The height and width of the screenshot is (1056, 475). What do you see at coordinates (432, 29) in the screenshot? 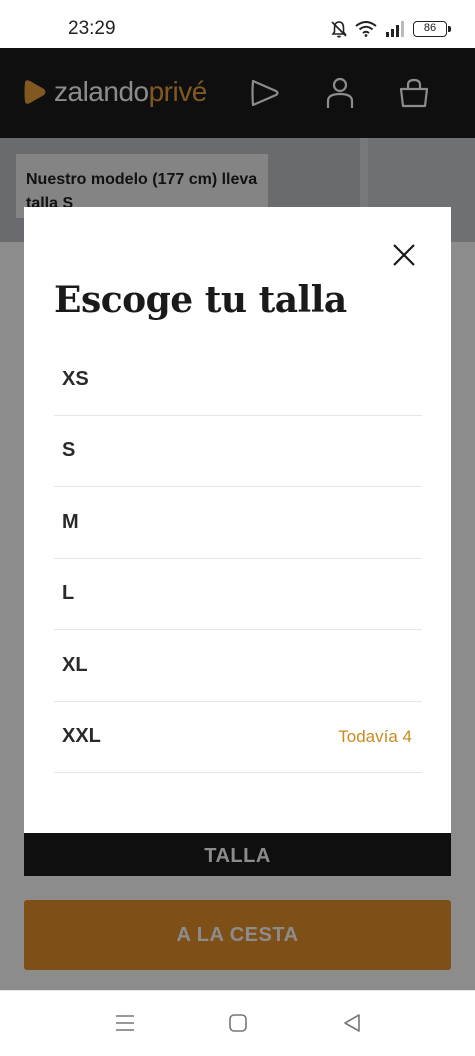
I see `battery-icon: 86` at bounding box center [432, 29].